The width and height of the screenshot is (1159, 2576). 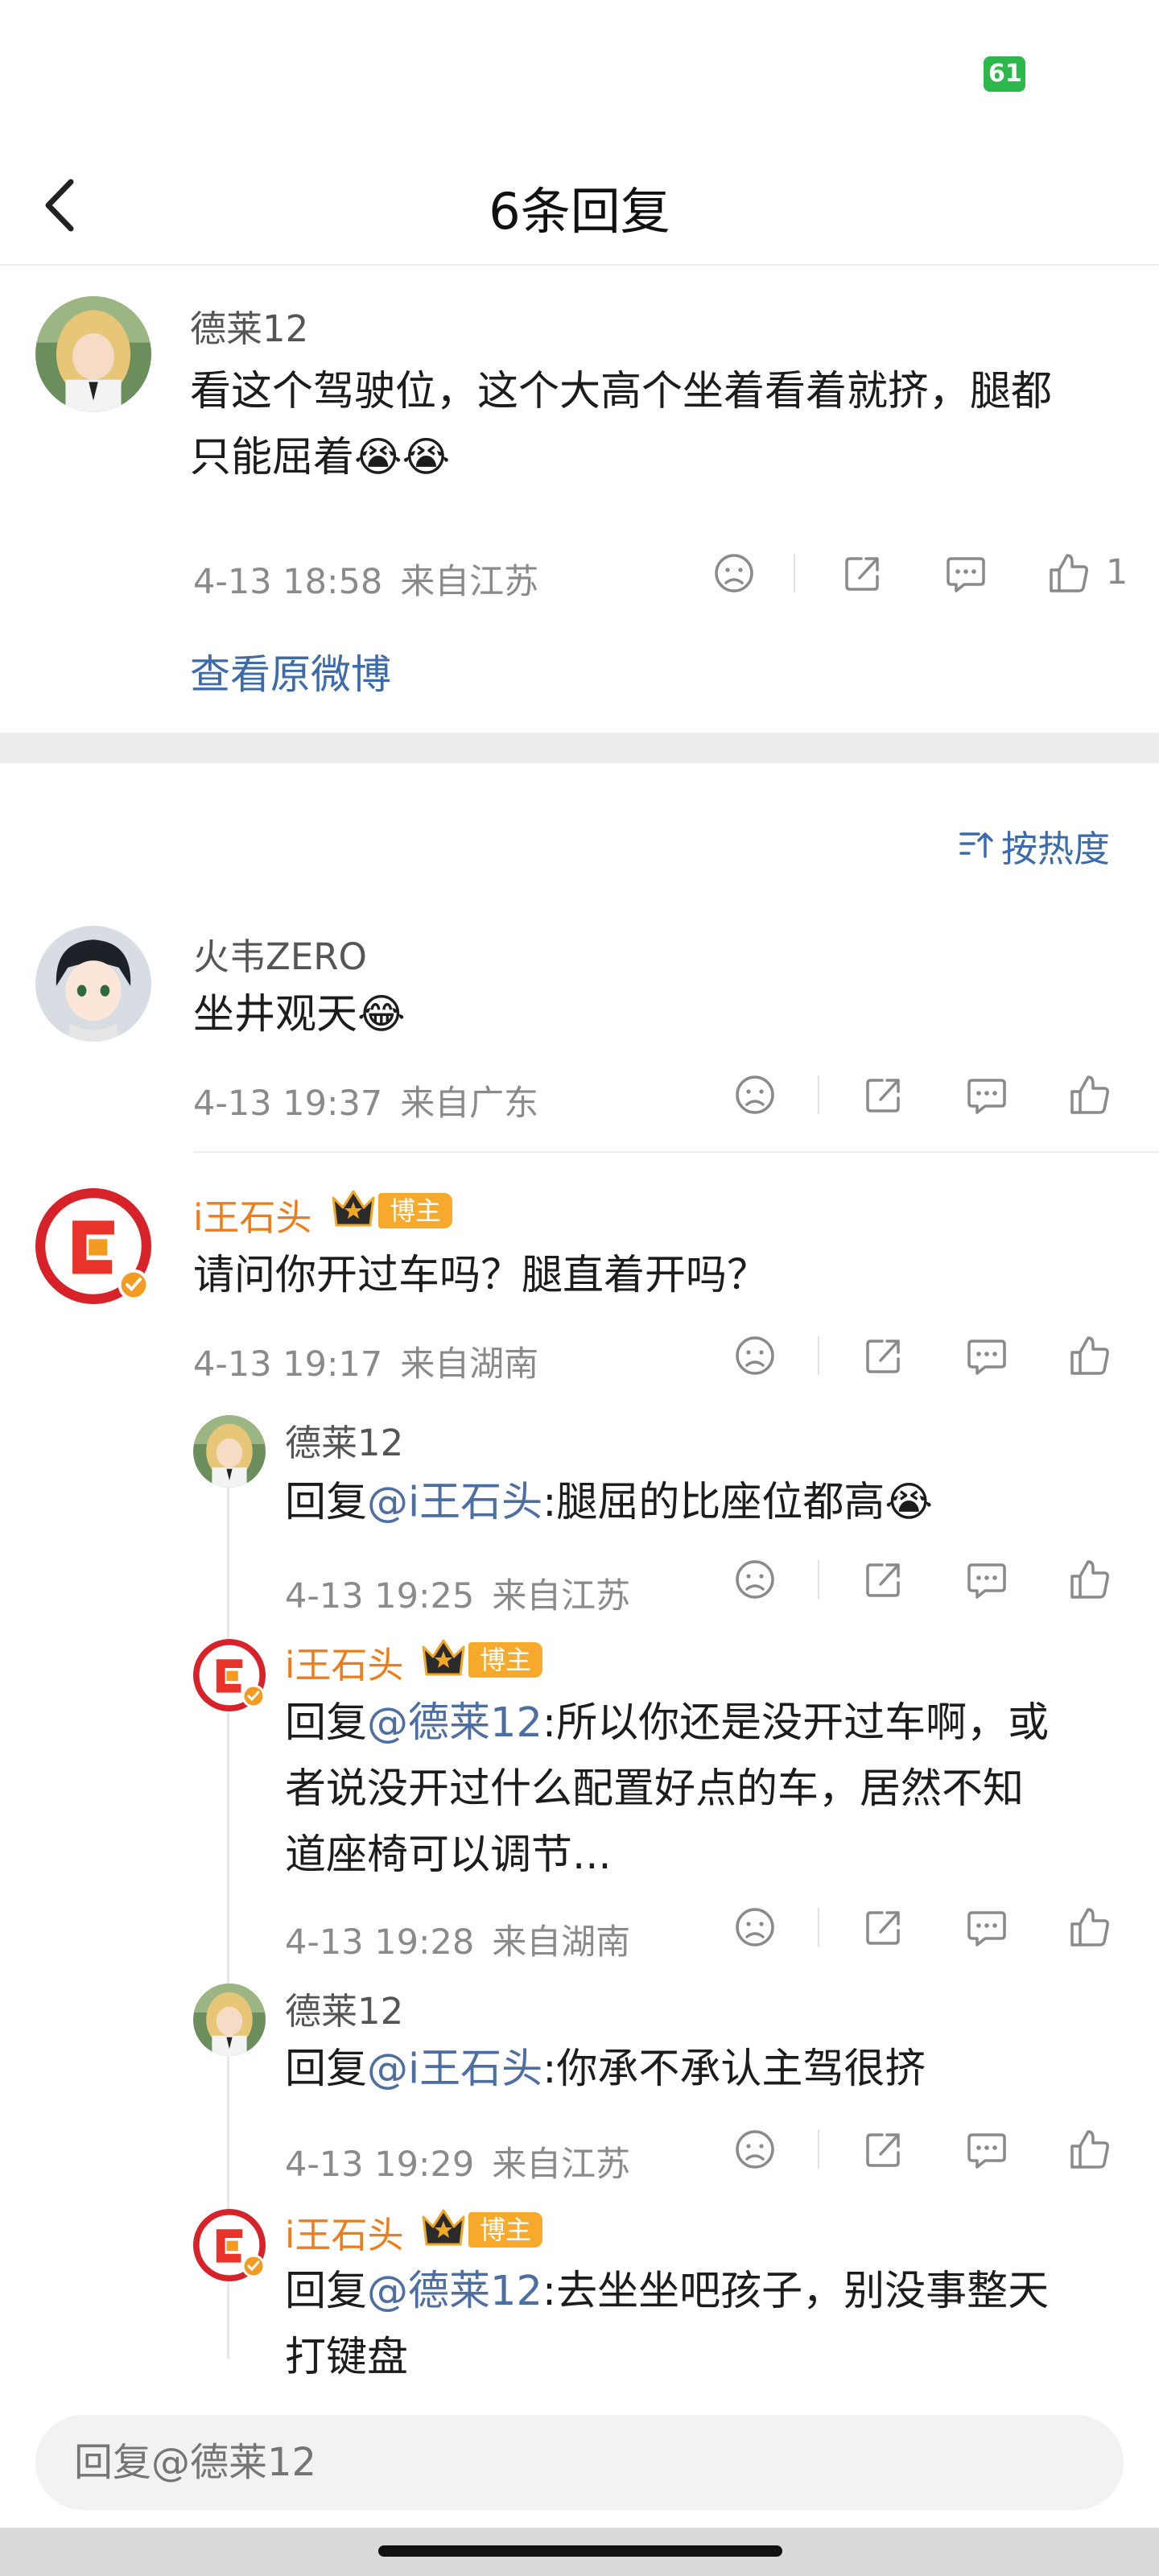 What do you see at coordinates (402, 457) in the screenshot?
I see `crying-emoji: 😭😭` at bounding box center [402, 457].